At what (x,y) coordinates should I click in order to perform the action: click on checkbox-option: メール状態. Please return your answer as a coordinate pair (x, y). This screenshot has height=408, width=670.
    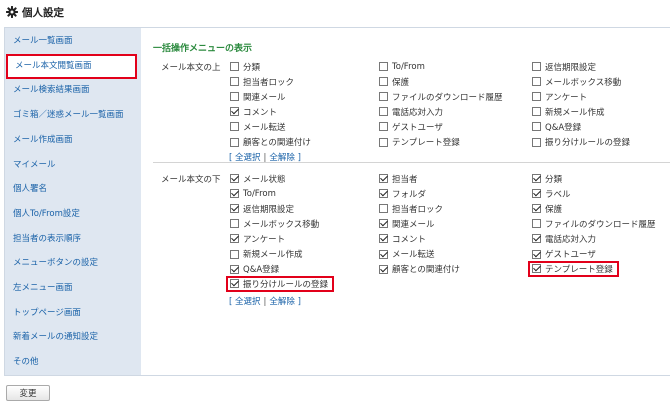
    Looking at the image, I should click on (258, 178).